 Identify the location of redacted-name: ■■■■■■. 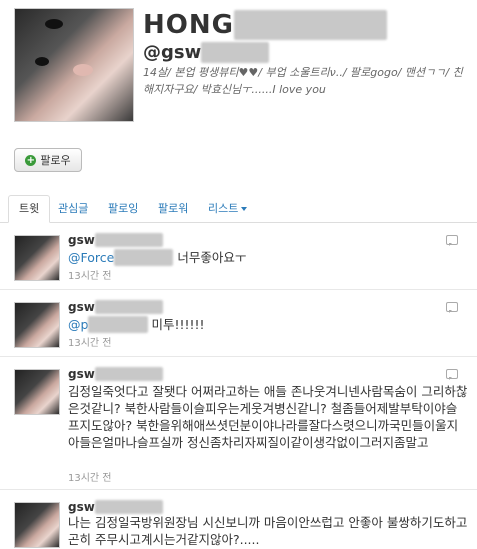
(310, 25).